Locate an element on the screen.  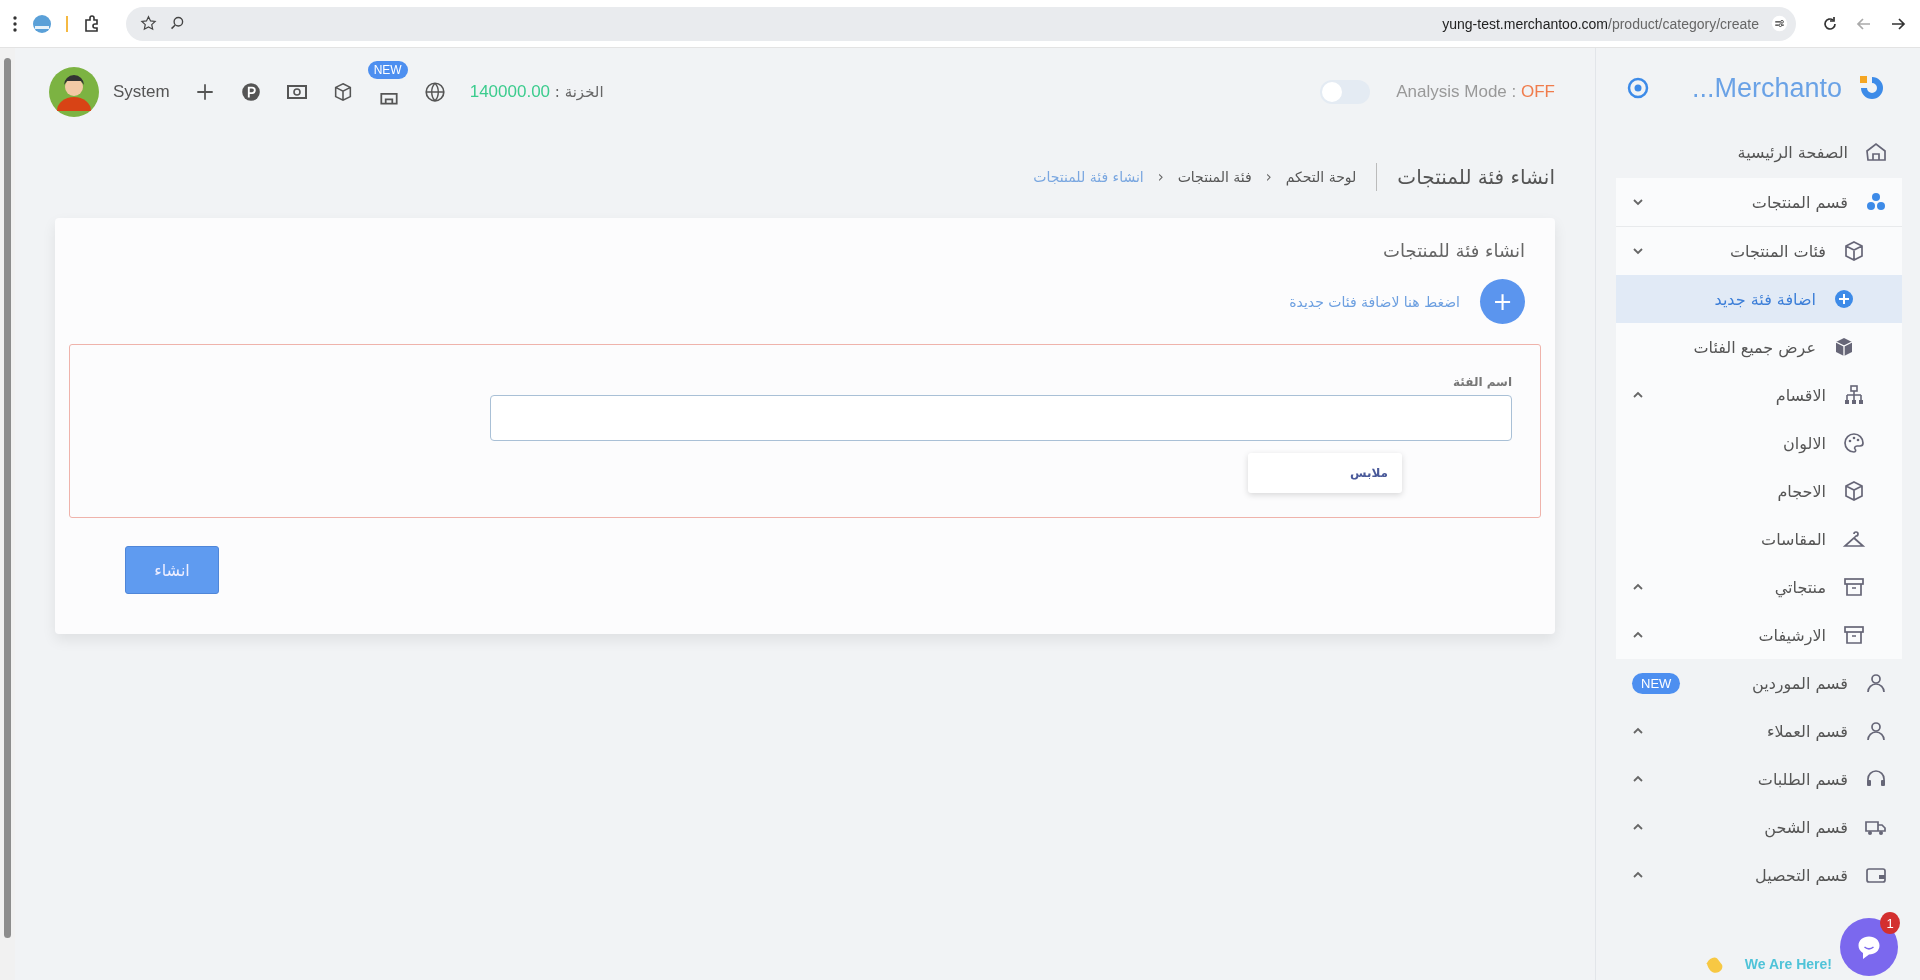
nav-item: الصفحة الرئيسية is located at coordinates (1759, 152).